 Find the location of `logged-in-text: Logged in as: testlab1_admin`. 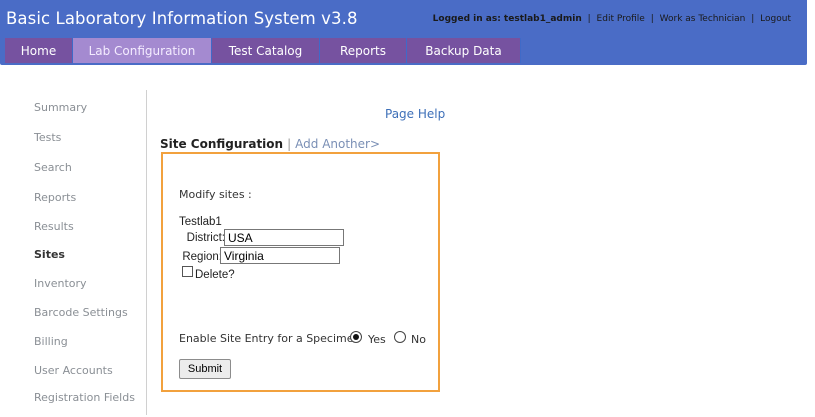

logged-in-text: Logged in as: testlab1_admin is located at coordinates (507, 19).